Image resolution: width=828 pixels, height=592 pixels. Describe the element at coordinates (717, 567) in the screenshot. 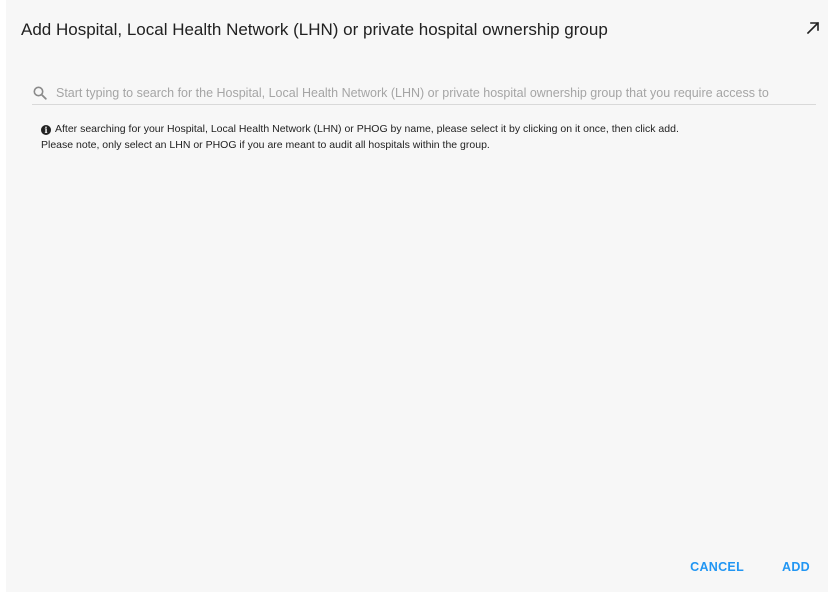

I see `cancel-button: CANCEL` at that location.